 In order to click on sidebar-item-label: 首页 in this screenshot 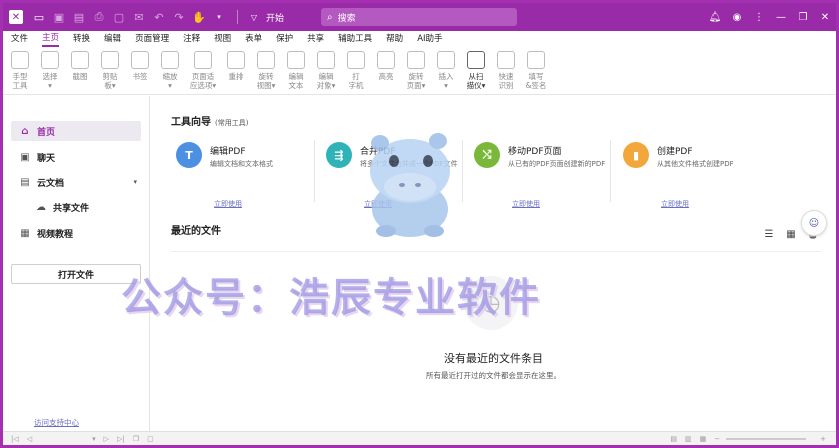, I will do `click(46, 132)`.